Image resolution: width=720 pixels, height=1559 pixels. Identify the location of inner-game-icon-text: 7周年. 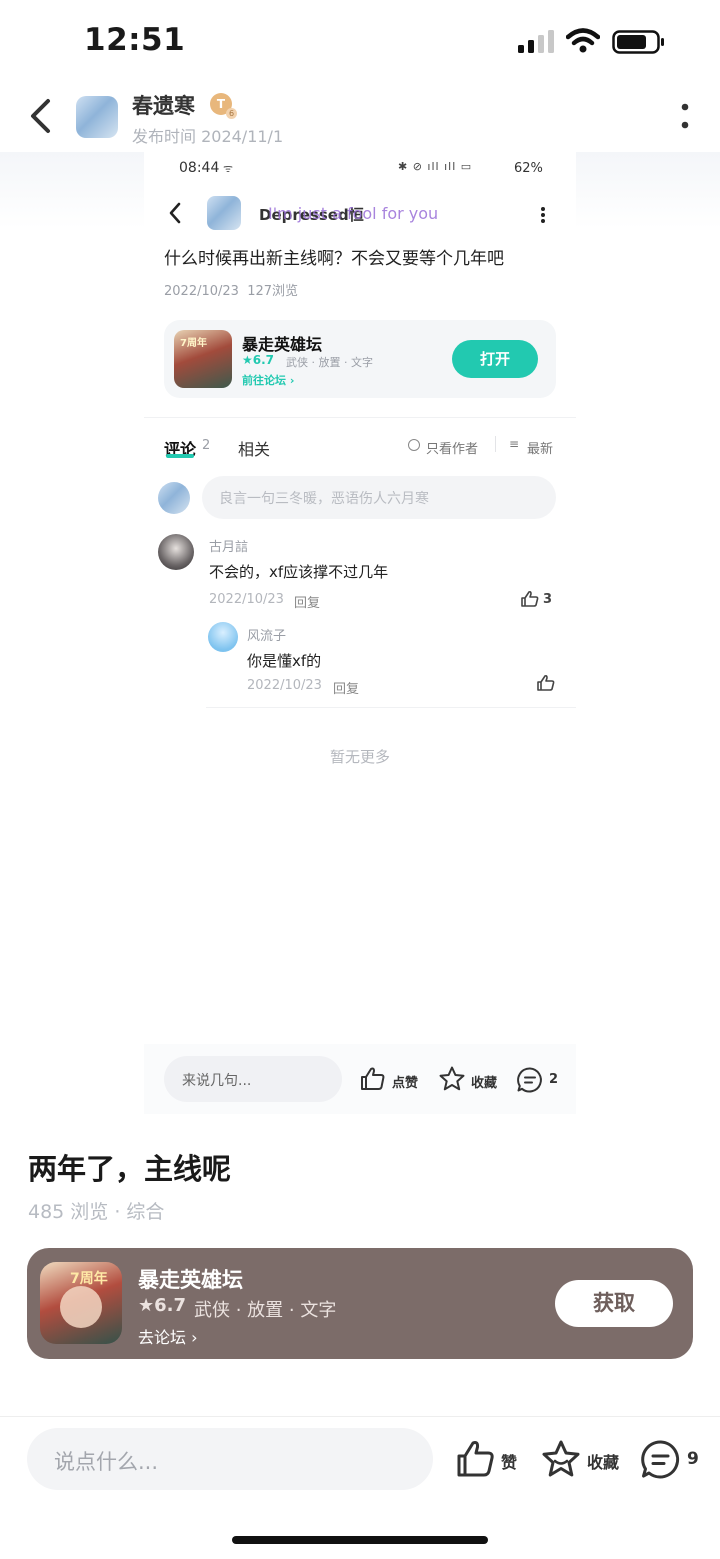
(193, 343).